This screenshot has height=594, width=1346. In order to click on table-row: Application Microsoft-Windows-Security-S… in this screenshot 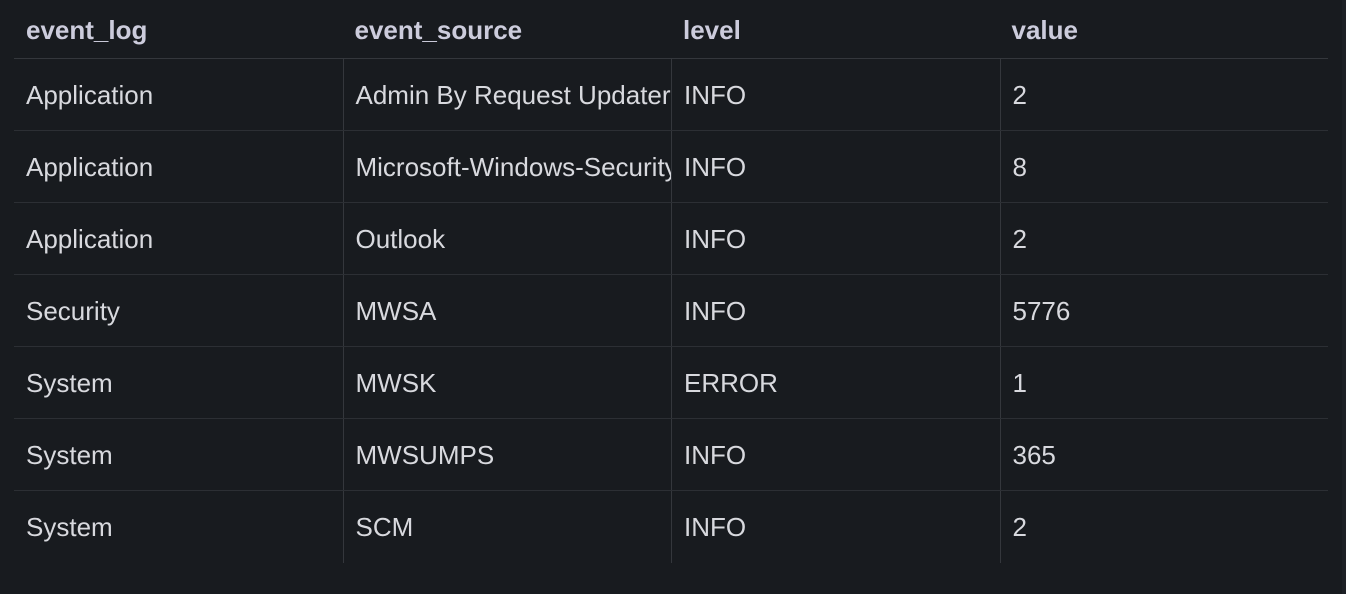, I will do `click(671, 167)`.